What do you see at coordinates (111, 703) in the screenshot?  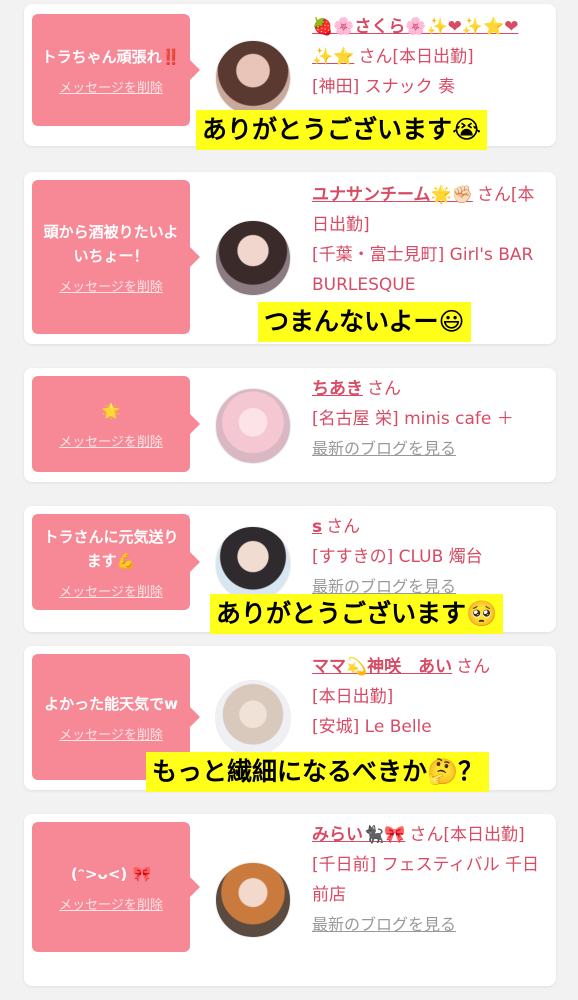 I see `message-text: よかった能天気でw` at bounding box center [111, 703].